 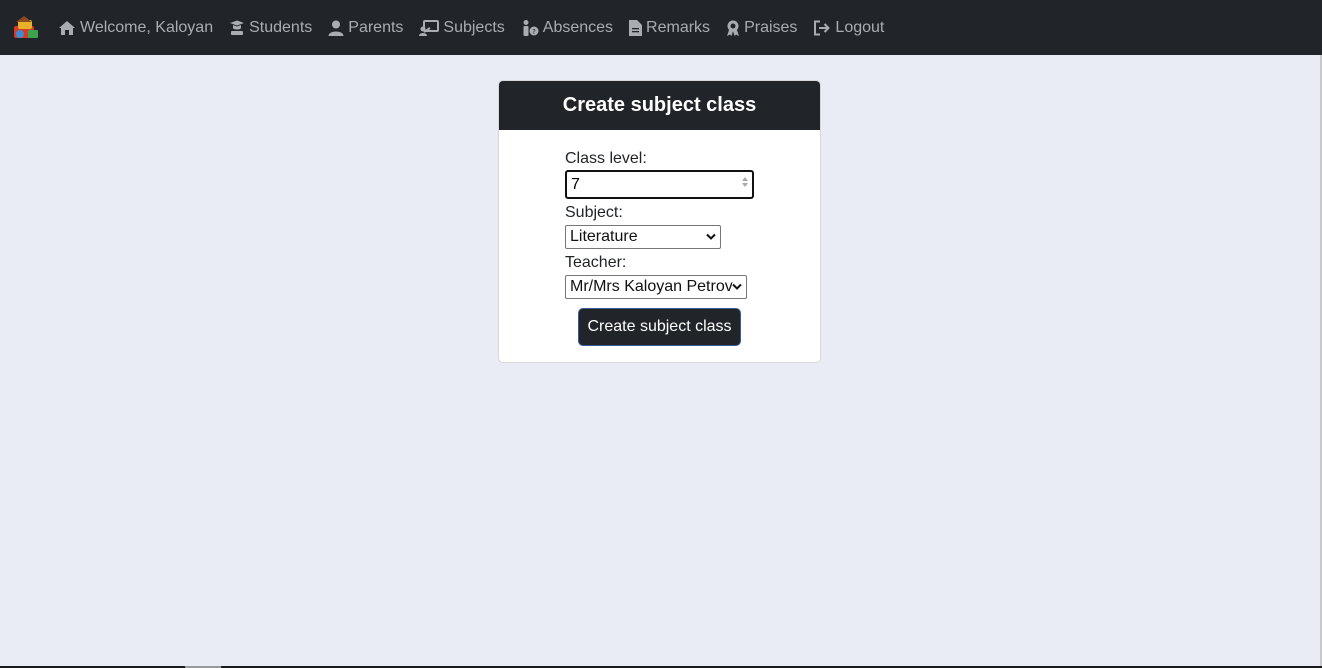 I want to click on nav-subjects: Subjects, so click(x=462, y=27).